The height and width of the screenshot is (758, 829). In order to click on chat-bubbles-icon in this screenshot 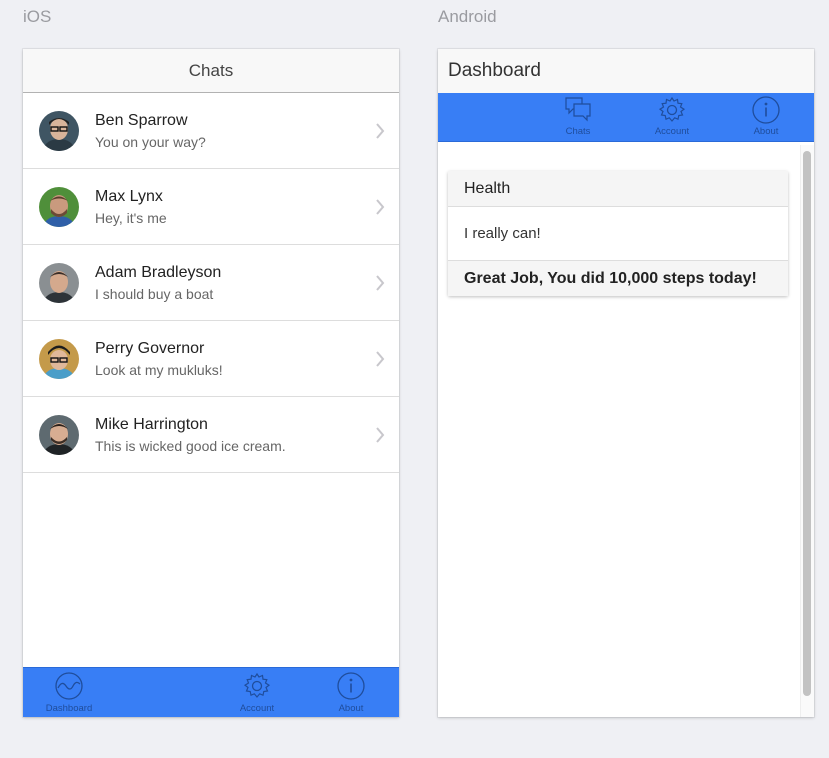, I will do `click(578, 109)`.